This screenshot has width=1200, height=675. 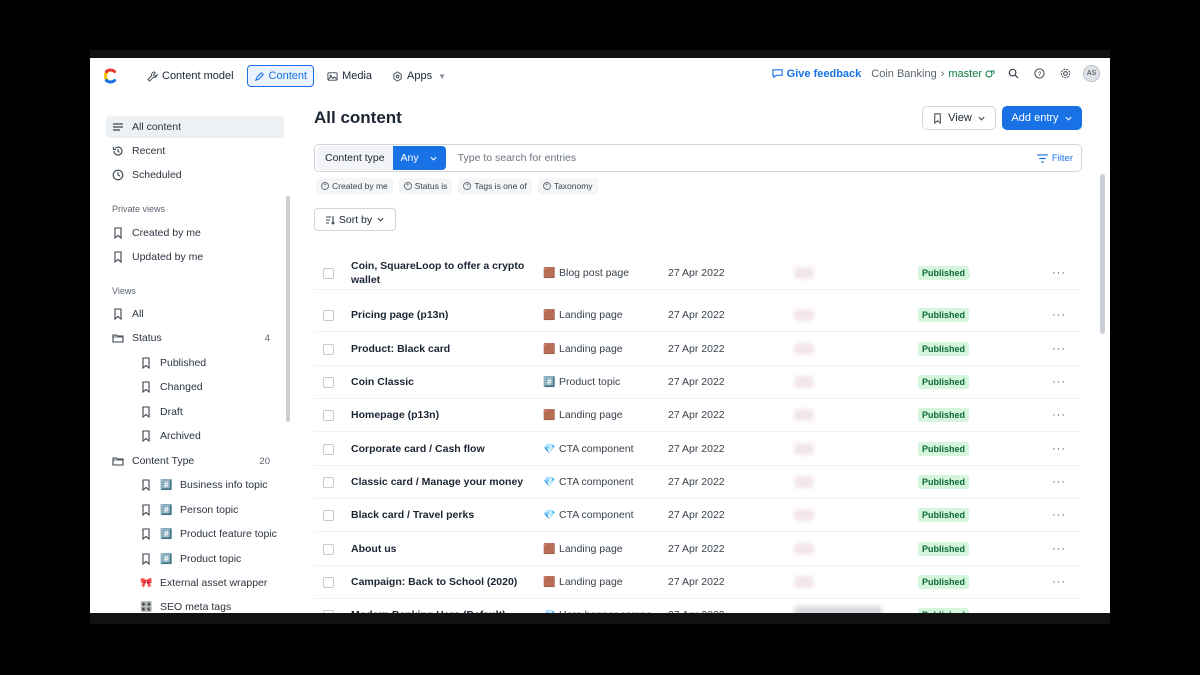 What do you see at coordinates (195, 127) in the screenshot?
I see `sidebar-item-all-content: All content` at bounding box center [195, 127].